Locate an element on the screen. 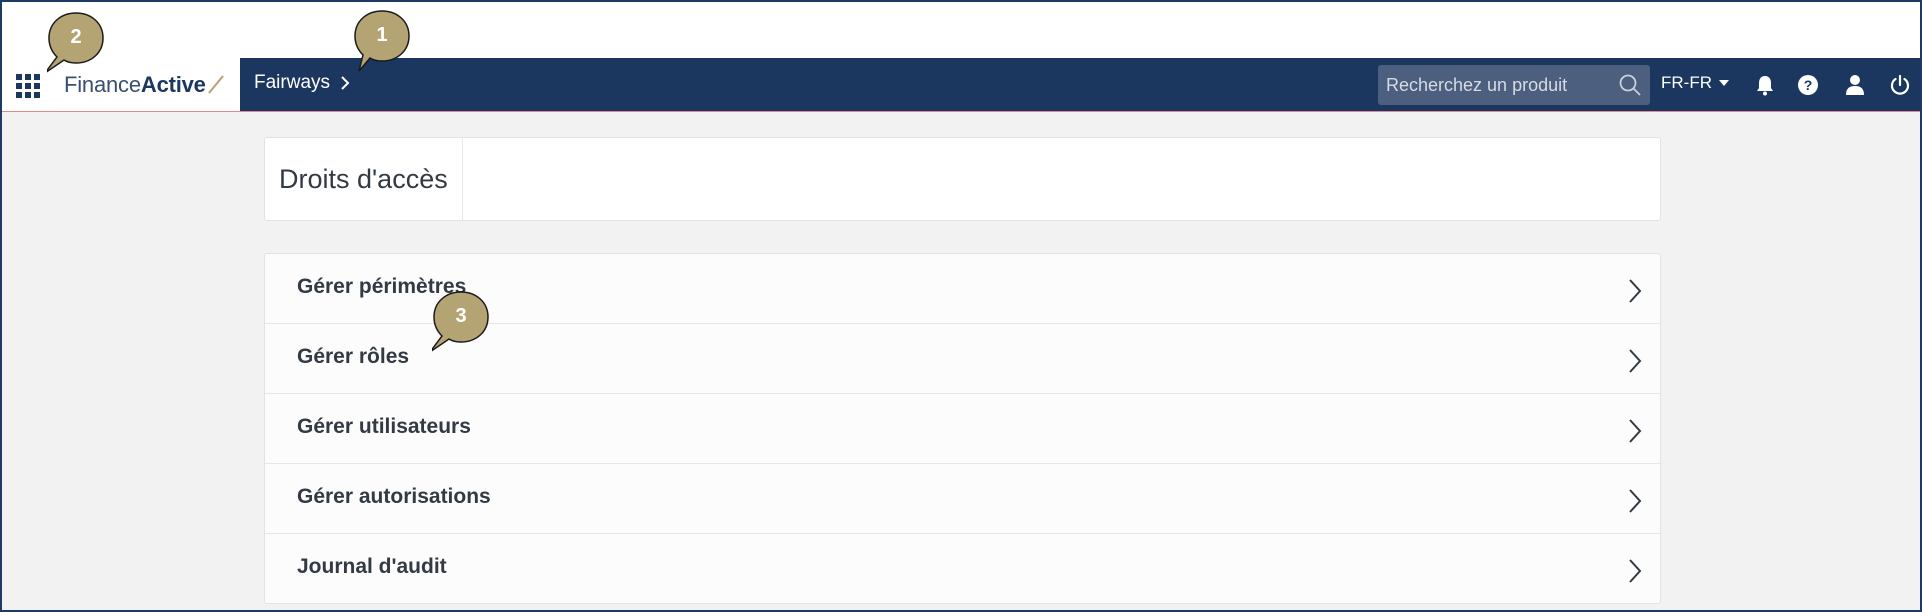 This screenshot has width=1922, height=612. callout-number: 1 is located at coordinates (382, 34).